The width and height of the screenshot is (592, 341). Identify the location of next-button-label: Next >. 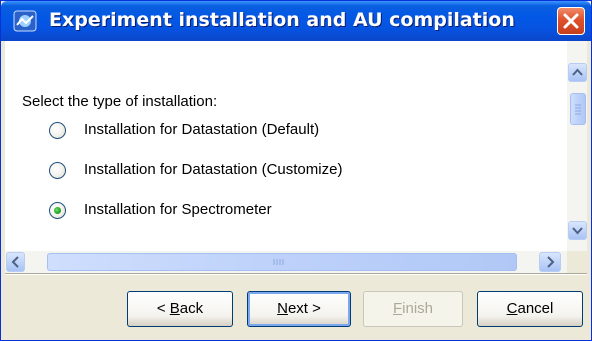
(299, 308).